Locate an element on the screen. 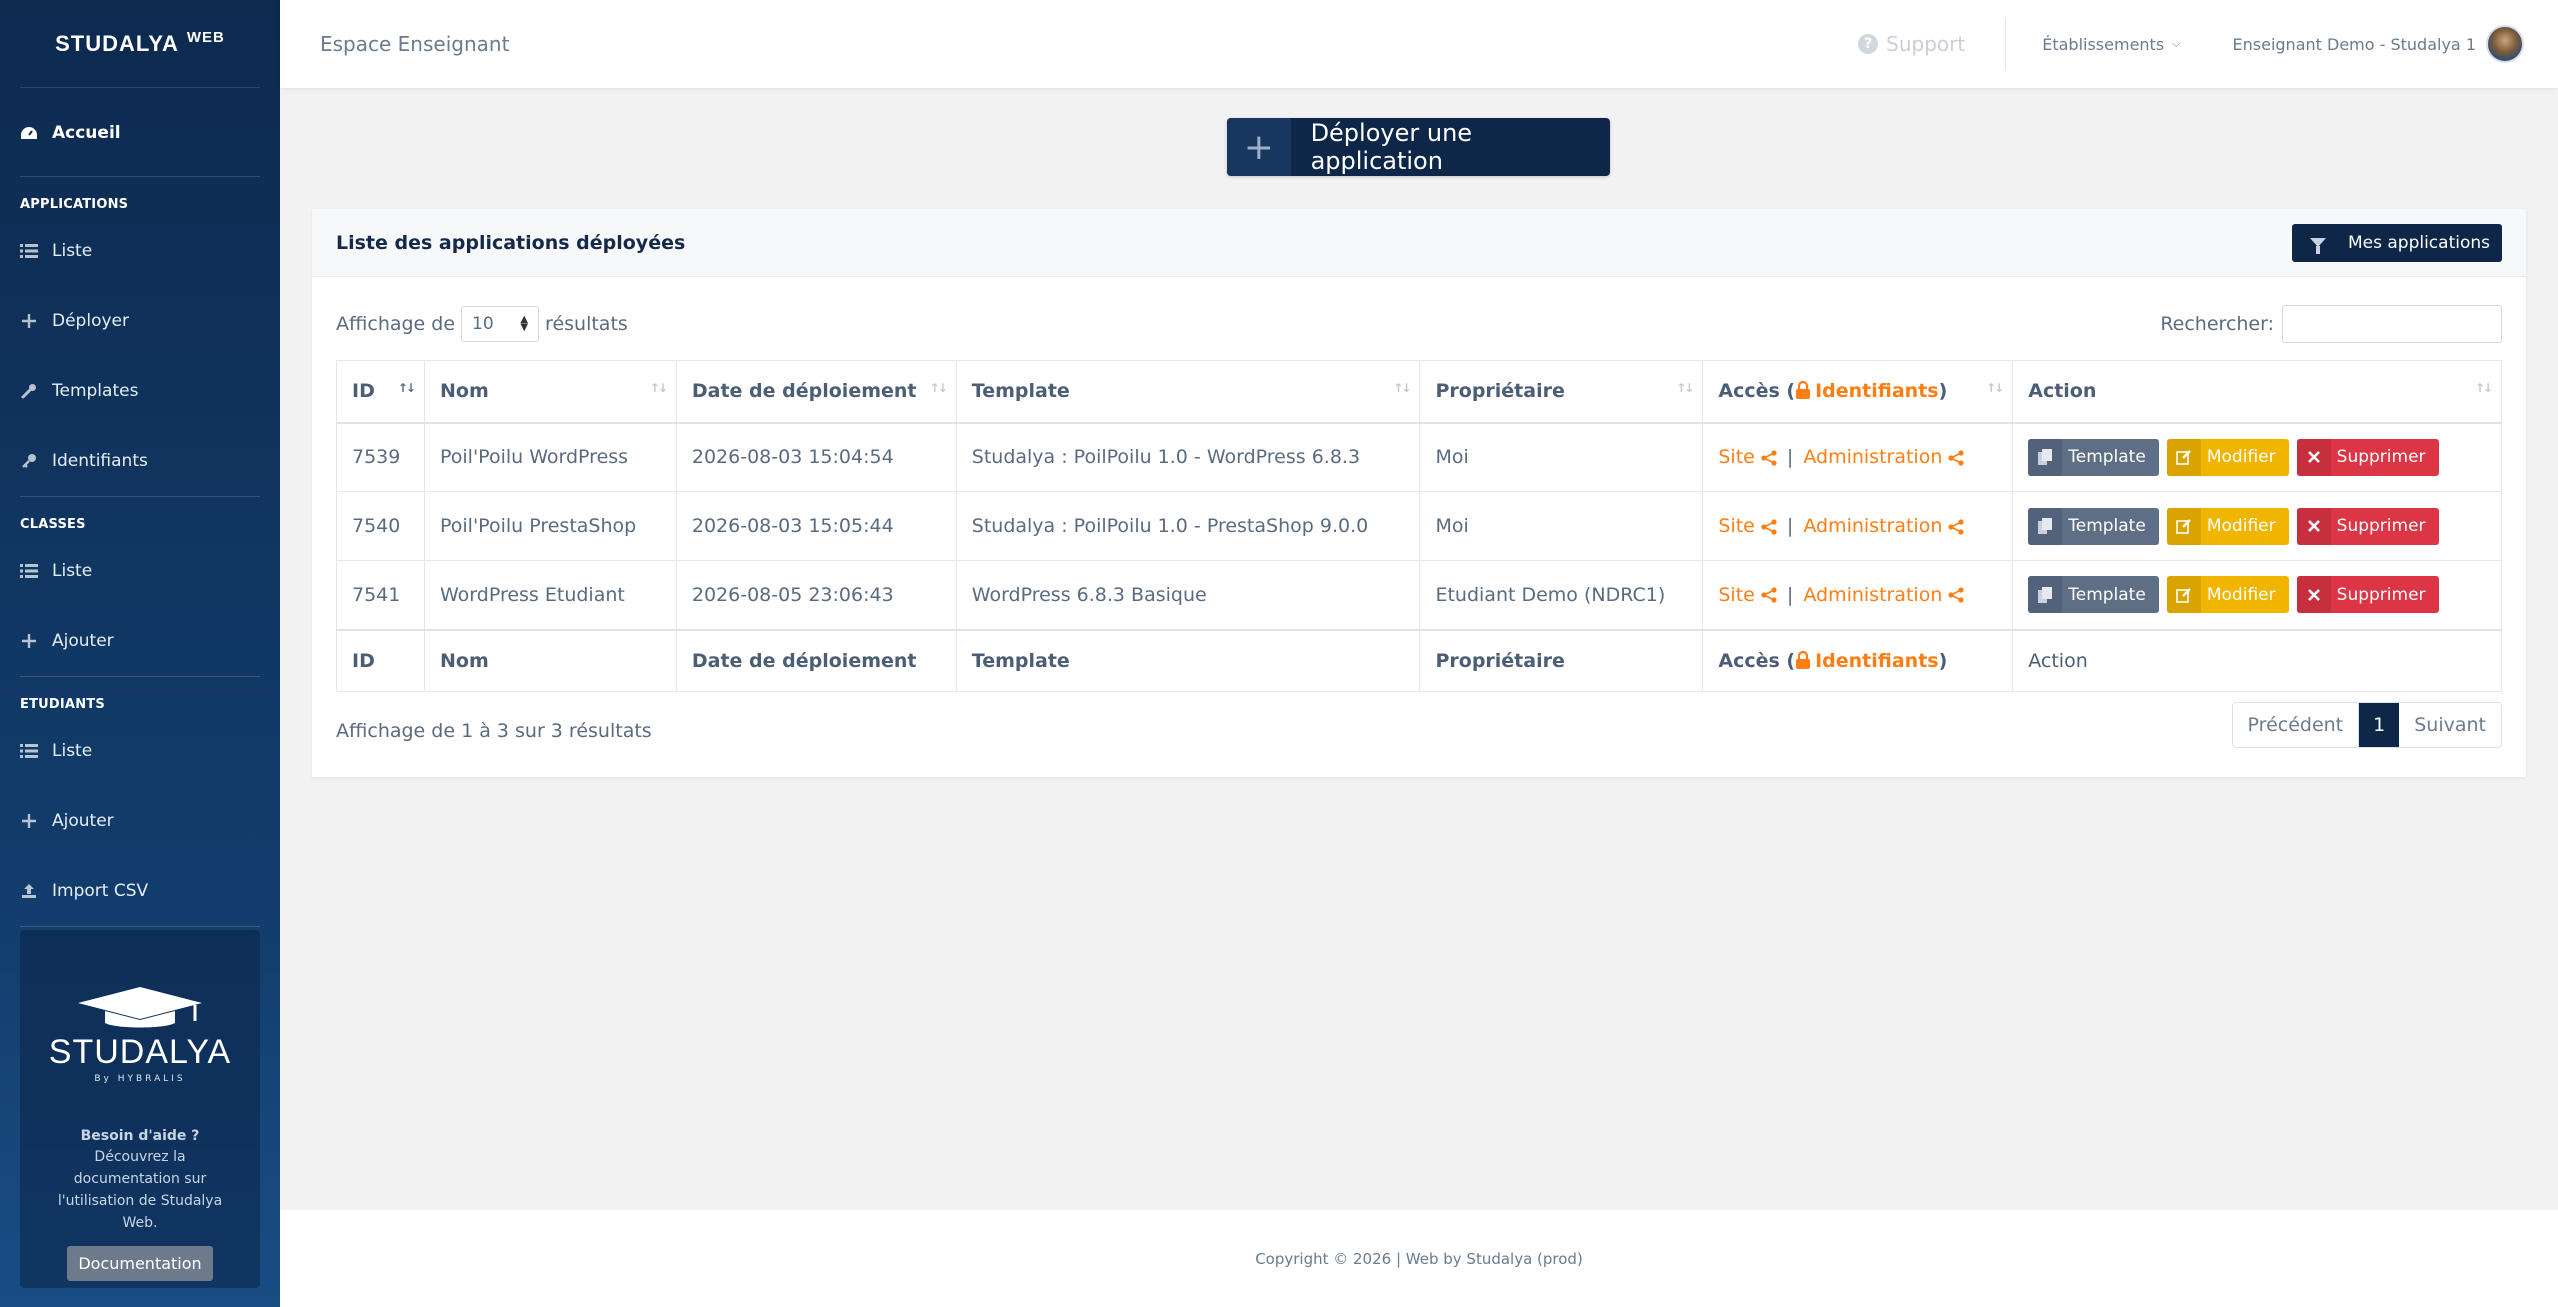 This screenshot has width=2558, height=1307. sidebar-item-app-identifiants: Identifiants is located at coordinates (140, 461).